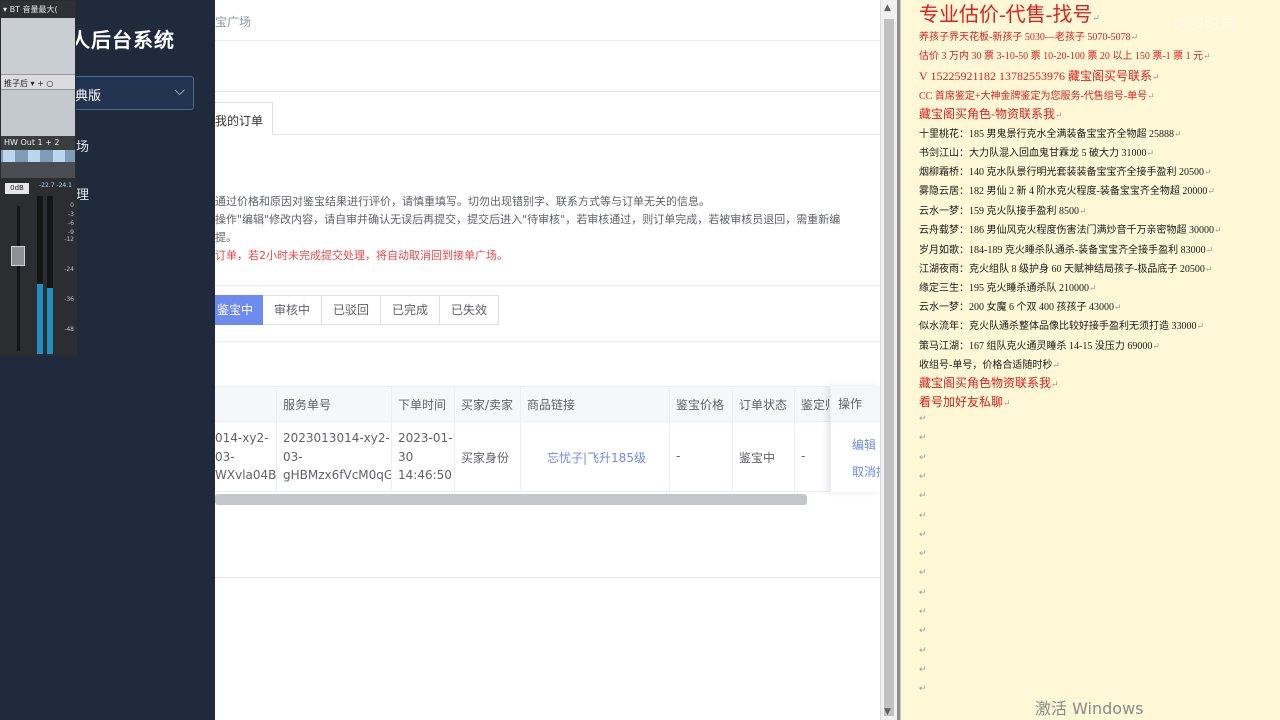 The image size is (1280, 720). Describe the element at coordinates (333, 405) in the screenshot. I see `column-header-service-no: 服务单号` at that location.